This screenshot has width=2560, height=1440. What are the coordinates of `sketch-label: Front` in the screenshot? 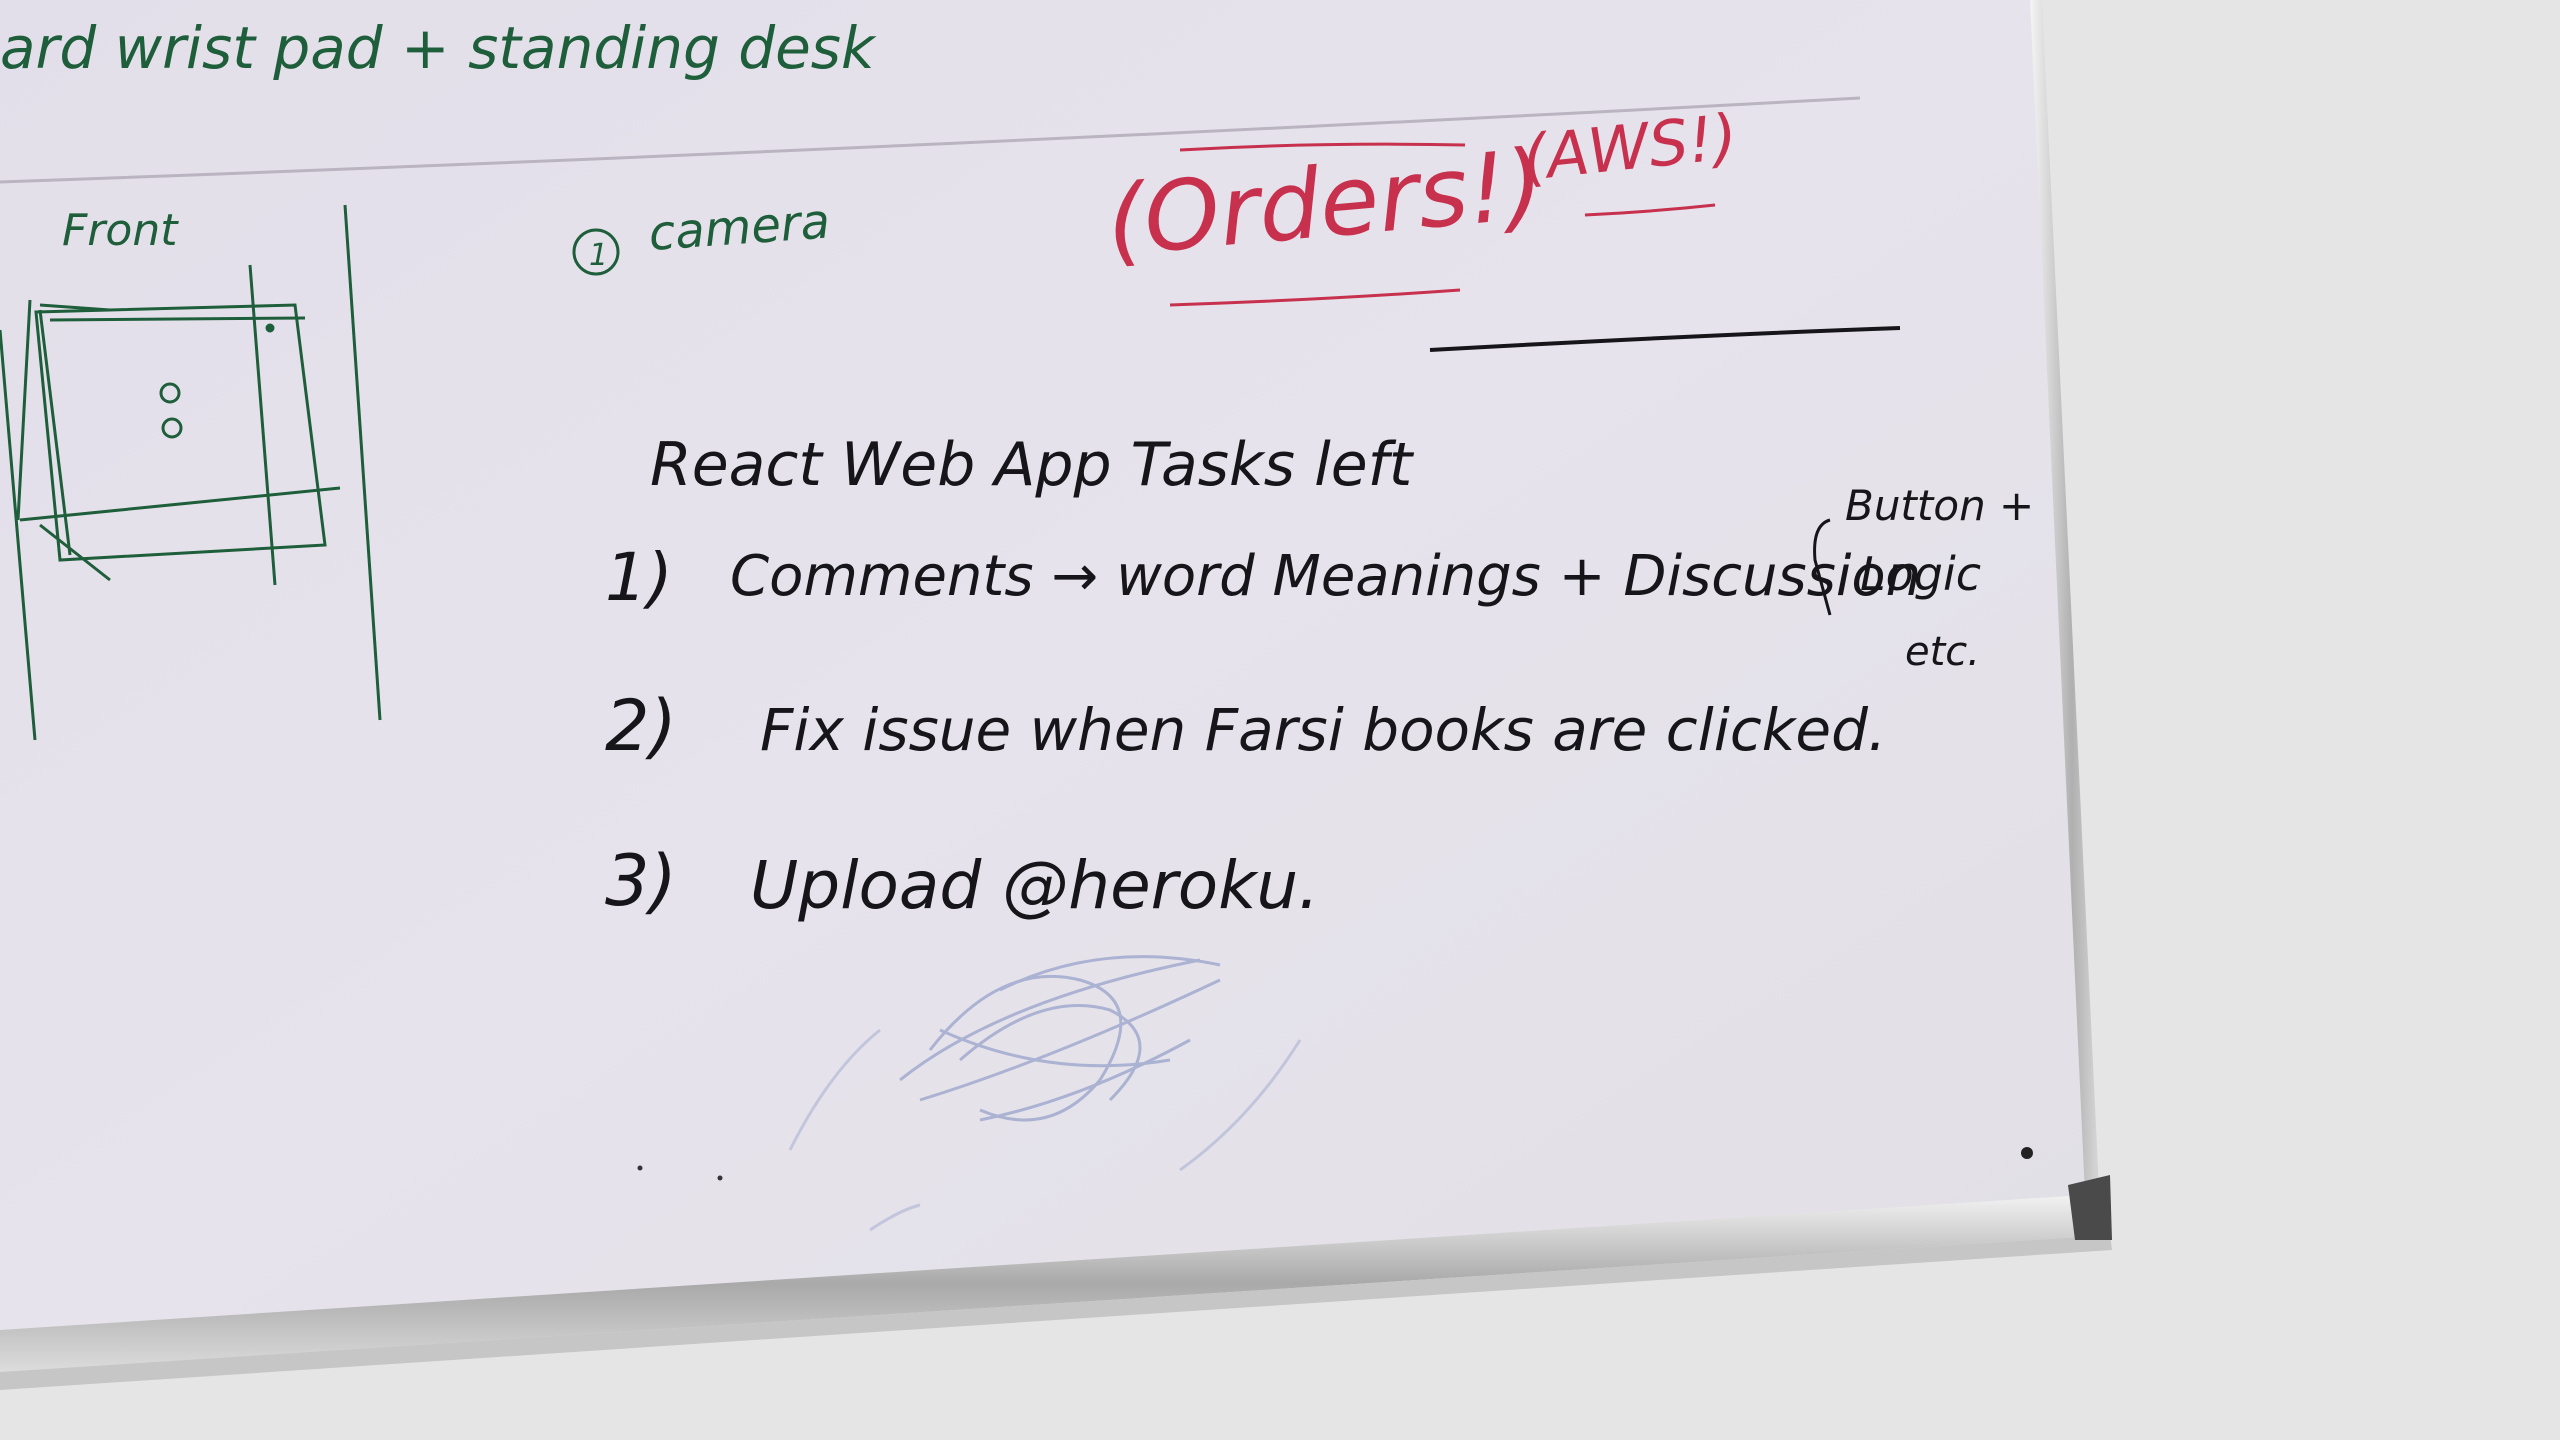 It's located at (120, 230).